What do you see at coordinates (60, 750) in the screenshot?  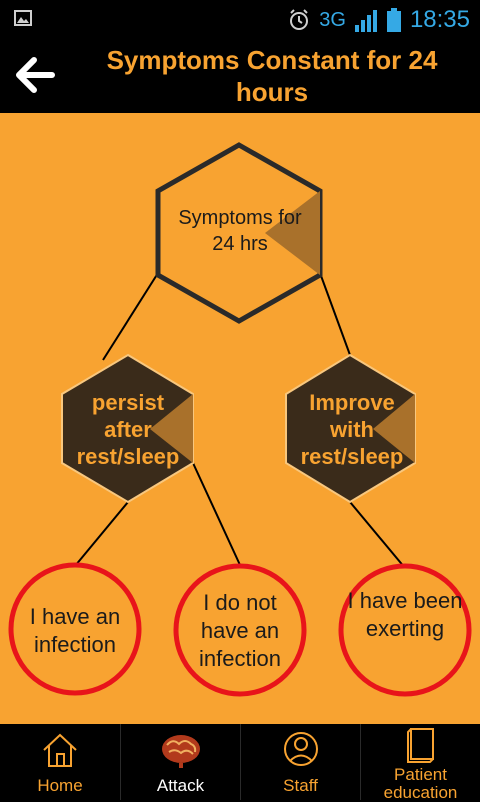 I see `home-icon` at bounding box center [60, 750].